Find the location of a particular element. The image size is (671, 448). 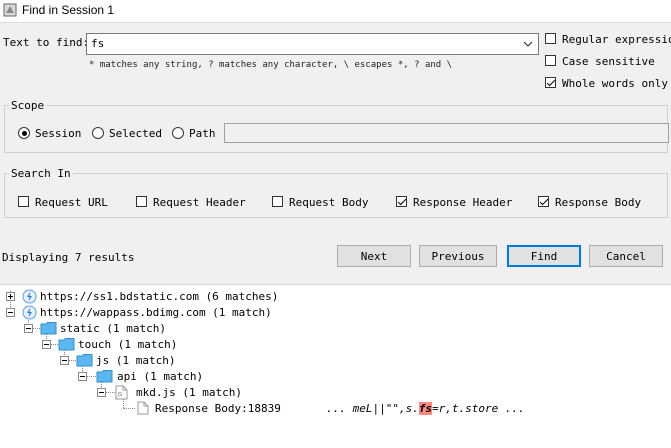

match-highlight: fs is located at coordinates (425, 408).